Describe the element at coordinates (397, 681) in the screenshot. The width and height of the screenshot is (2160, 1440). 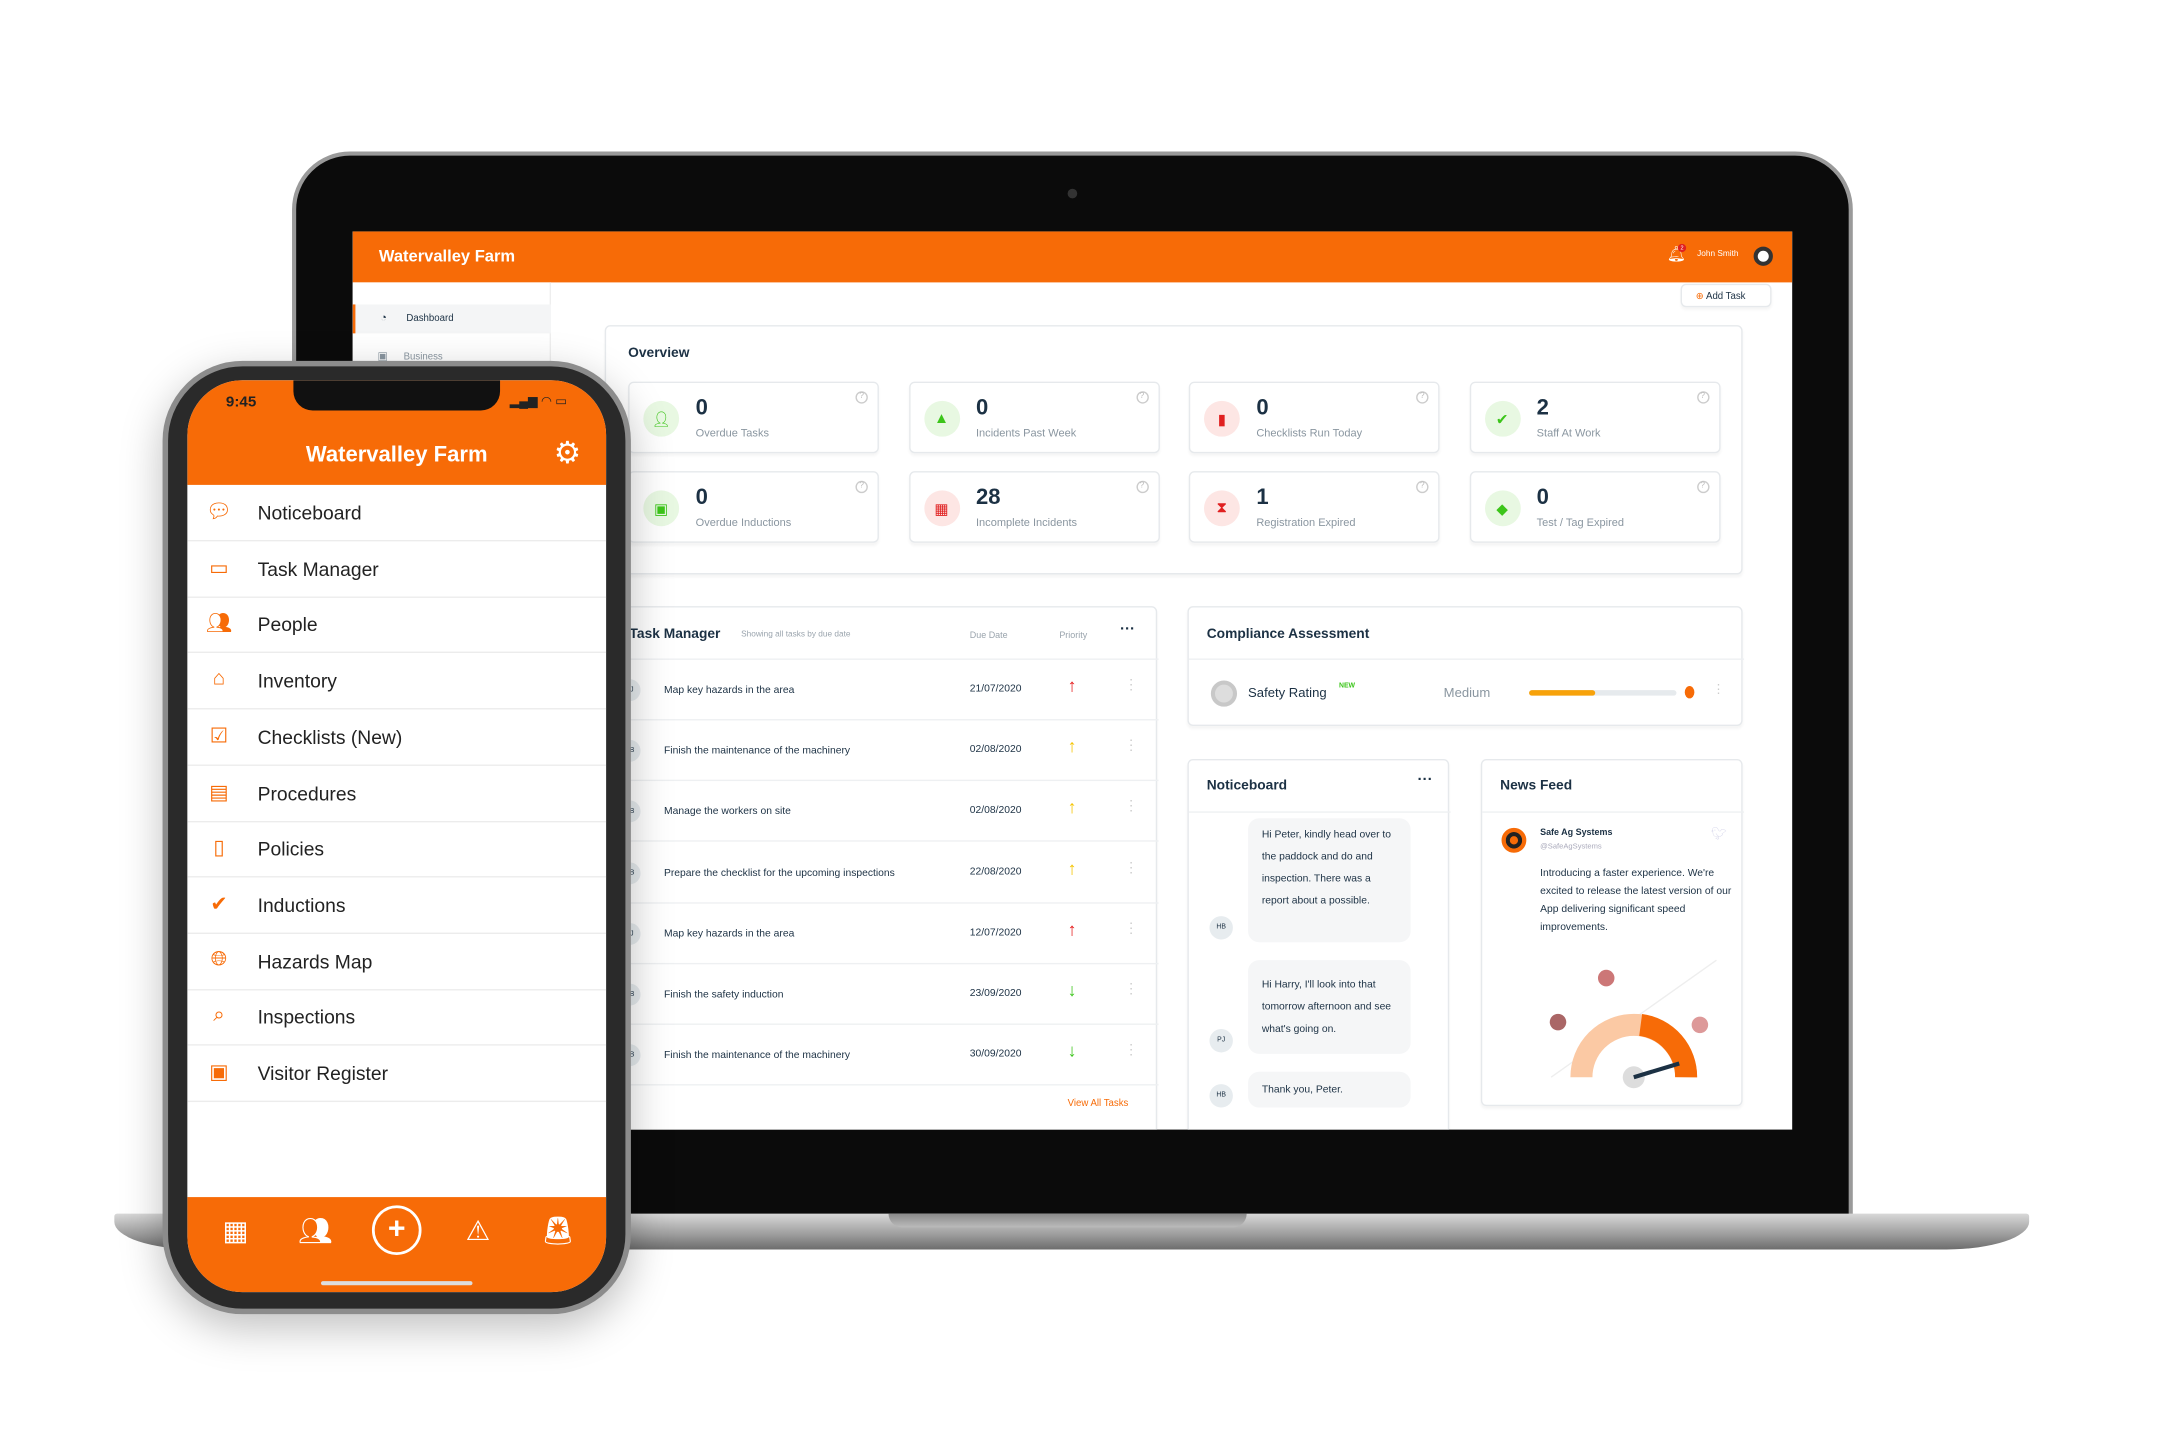
I see `menu-item: ⌂ Inventory` at that location.